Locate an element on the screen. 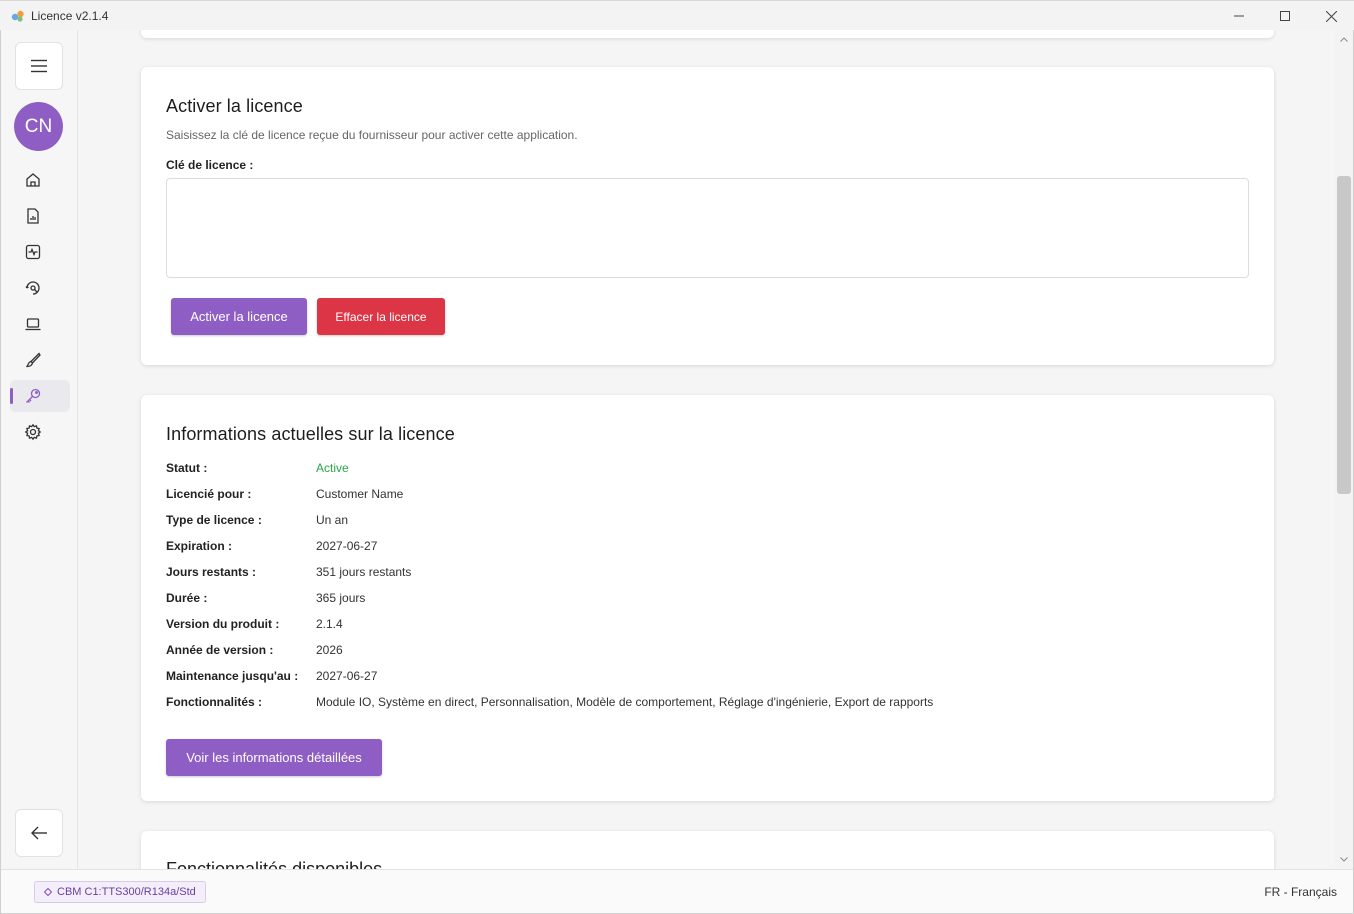 Image resolution: width=1354 pixels, height=914 pixels. sidebar-item-settings is located at coordinates (40, 432).